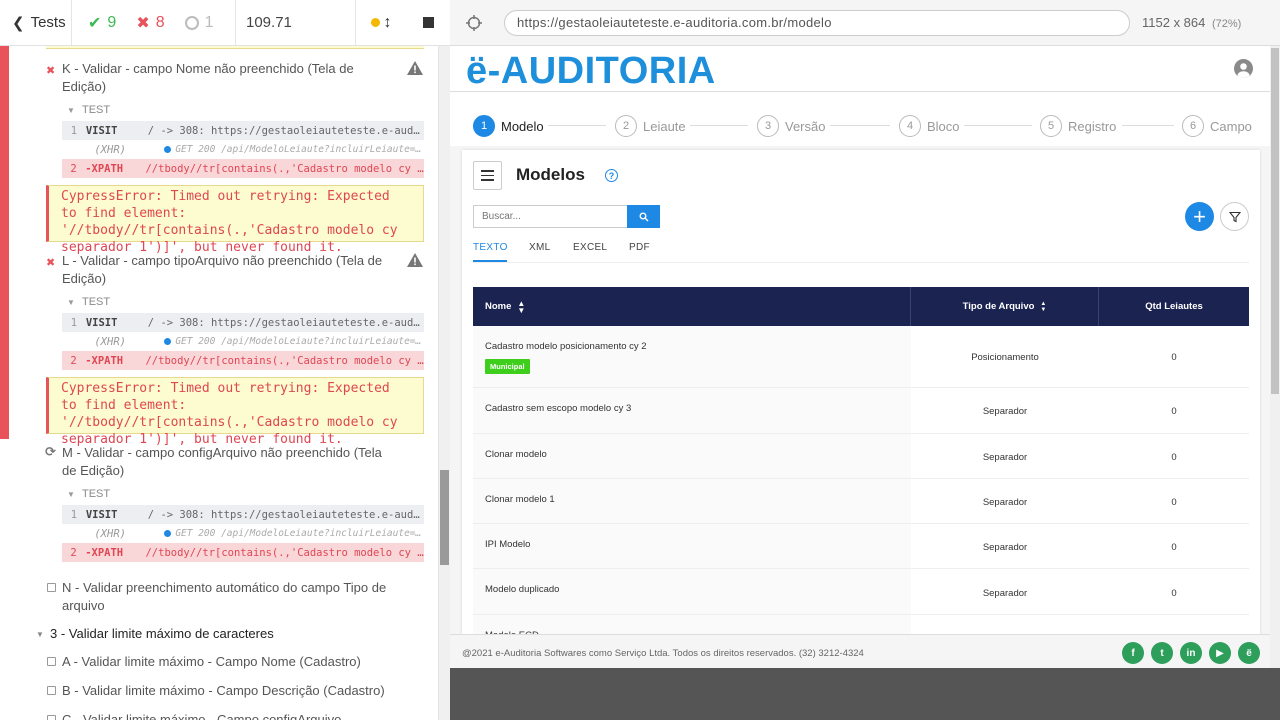 This screenshot has height=720, width=1280. I want to click on command-number: 1, so click(74, 130).